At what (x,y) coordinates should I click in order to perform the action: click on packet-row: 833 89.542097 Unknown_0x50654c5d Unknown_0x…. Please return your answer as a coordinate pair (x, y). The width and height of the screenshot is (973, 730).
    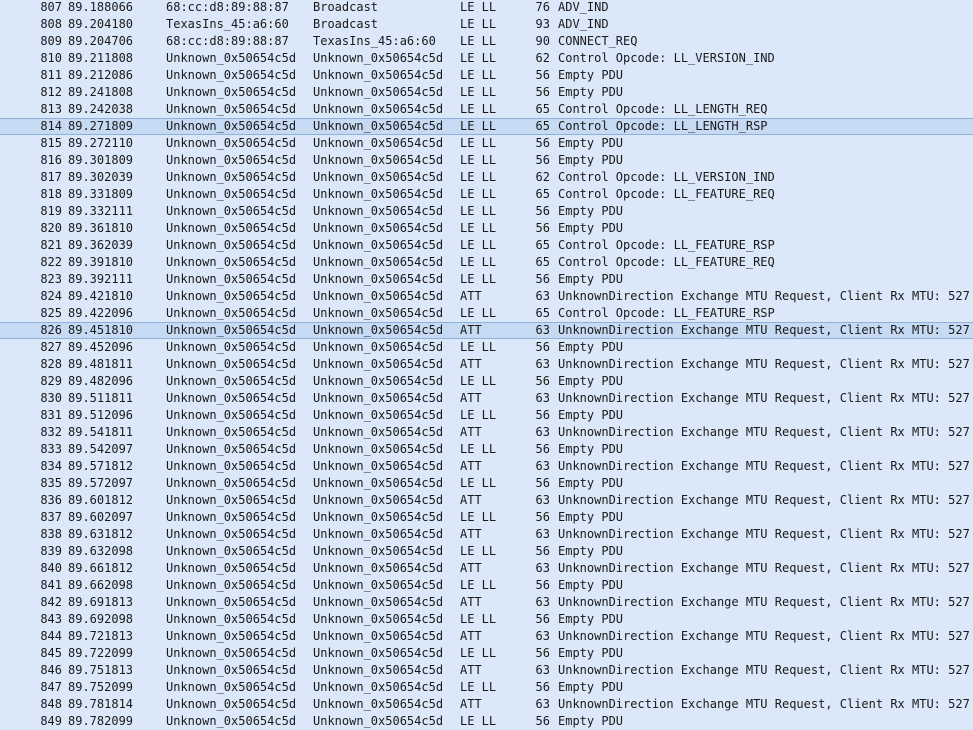
    Looking at the image, I should click on (486, 449).